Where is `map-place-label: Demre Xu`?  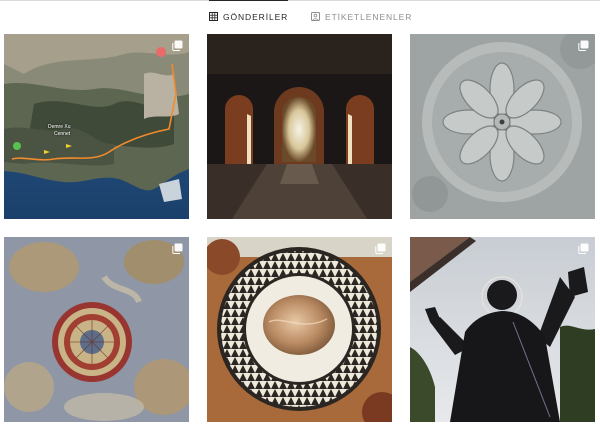 map-place-label: Demre Xu is located at coordinates (59, 127).